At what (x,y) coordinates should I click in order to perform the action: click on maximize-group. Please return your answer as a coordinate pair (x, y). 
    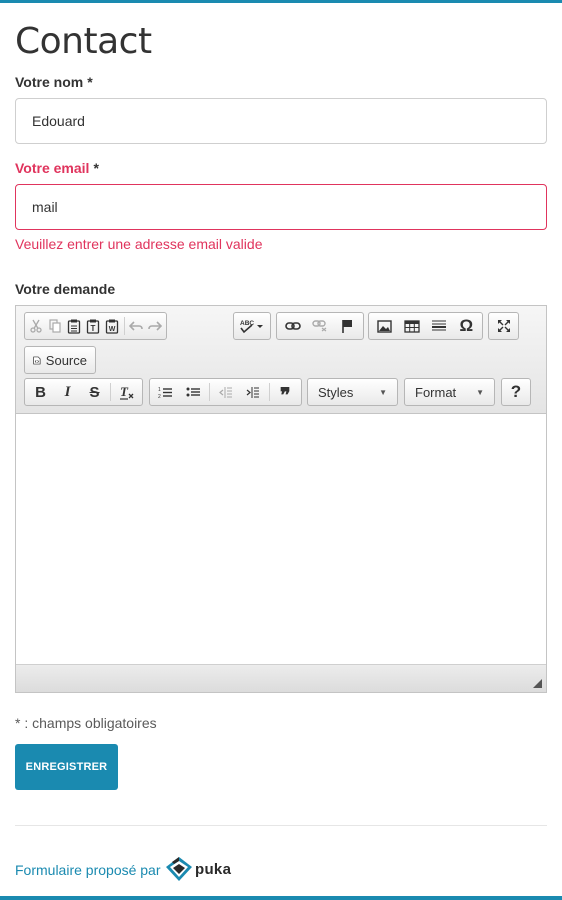
    Looking at the image, I should click on (503, 326).